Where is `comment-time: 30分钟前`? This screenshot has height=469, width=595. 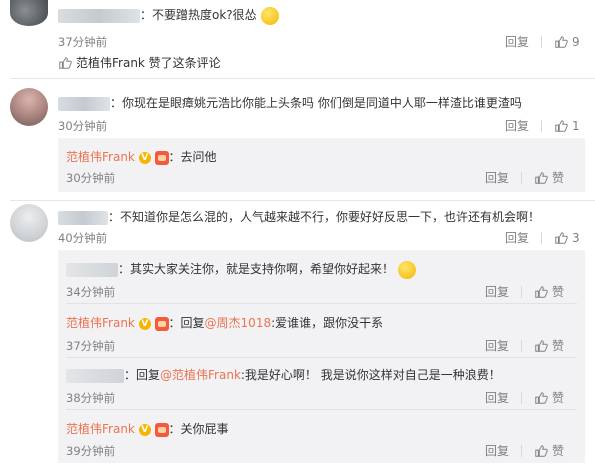
comment-time: 30分钟前 is located at coordinates (83, 126).